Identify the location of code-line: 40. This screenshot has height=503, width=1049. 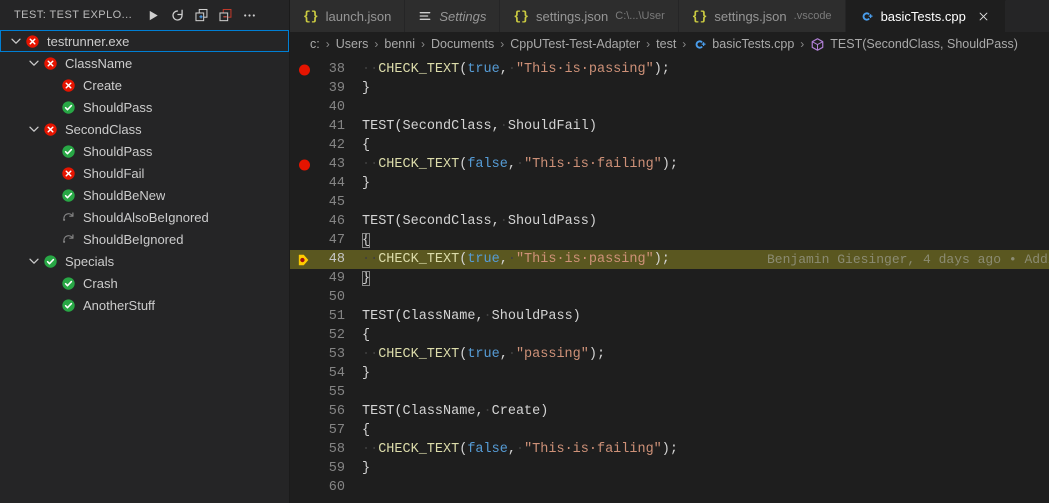
(669, 107).